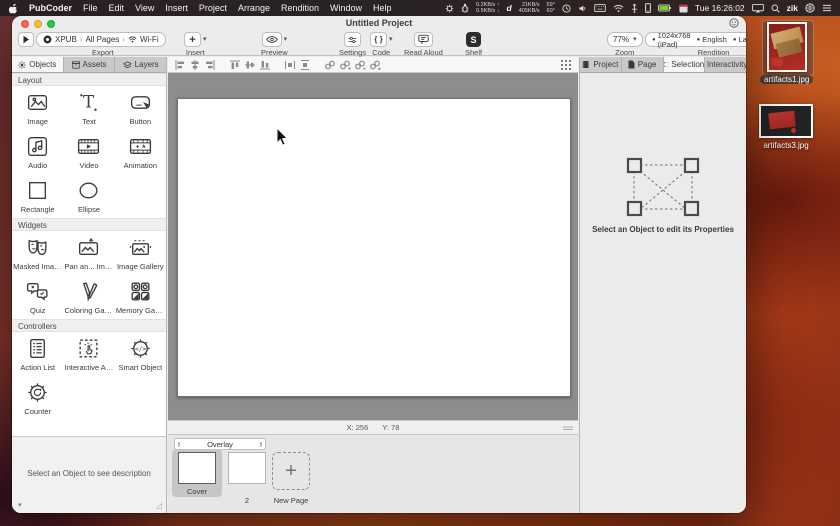  What do you see at coordinates (117, 8) in the screenshot?
I see `menu-edit: Edit` at bounding box center [117, 8].